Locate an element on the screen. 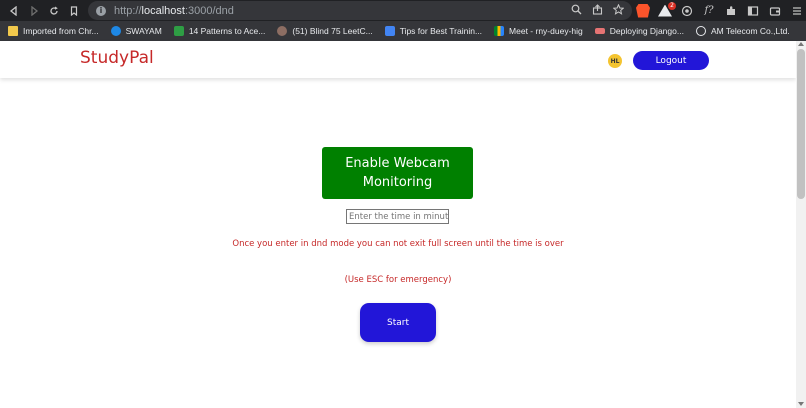 This screenshot has width=806, height=408. wallet-icon is located at coordinates (775, 11).